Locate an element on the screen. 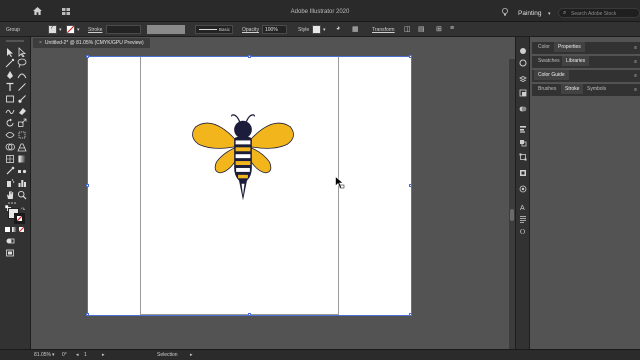  lasso-tool-icon is located at coordinates (22, 63).